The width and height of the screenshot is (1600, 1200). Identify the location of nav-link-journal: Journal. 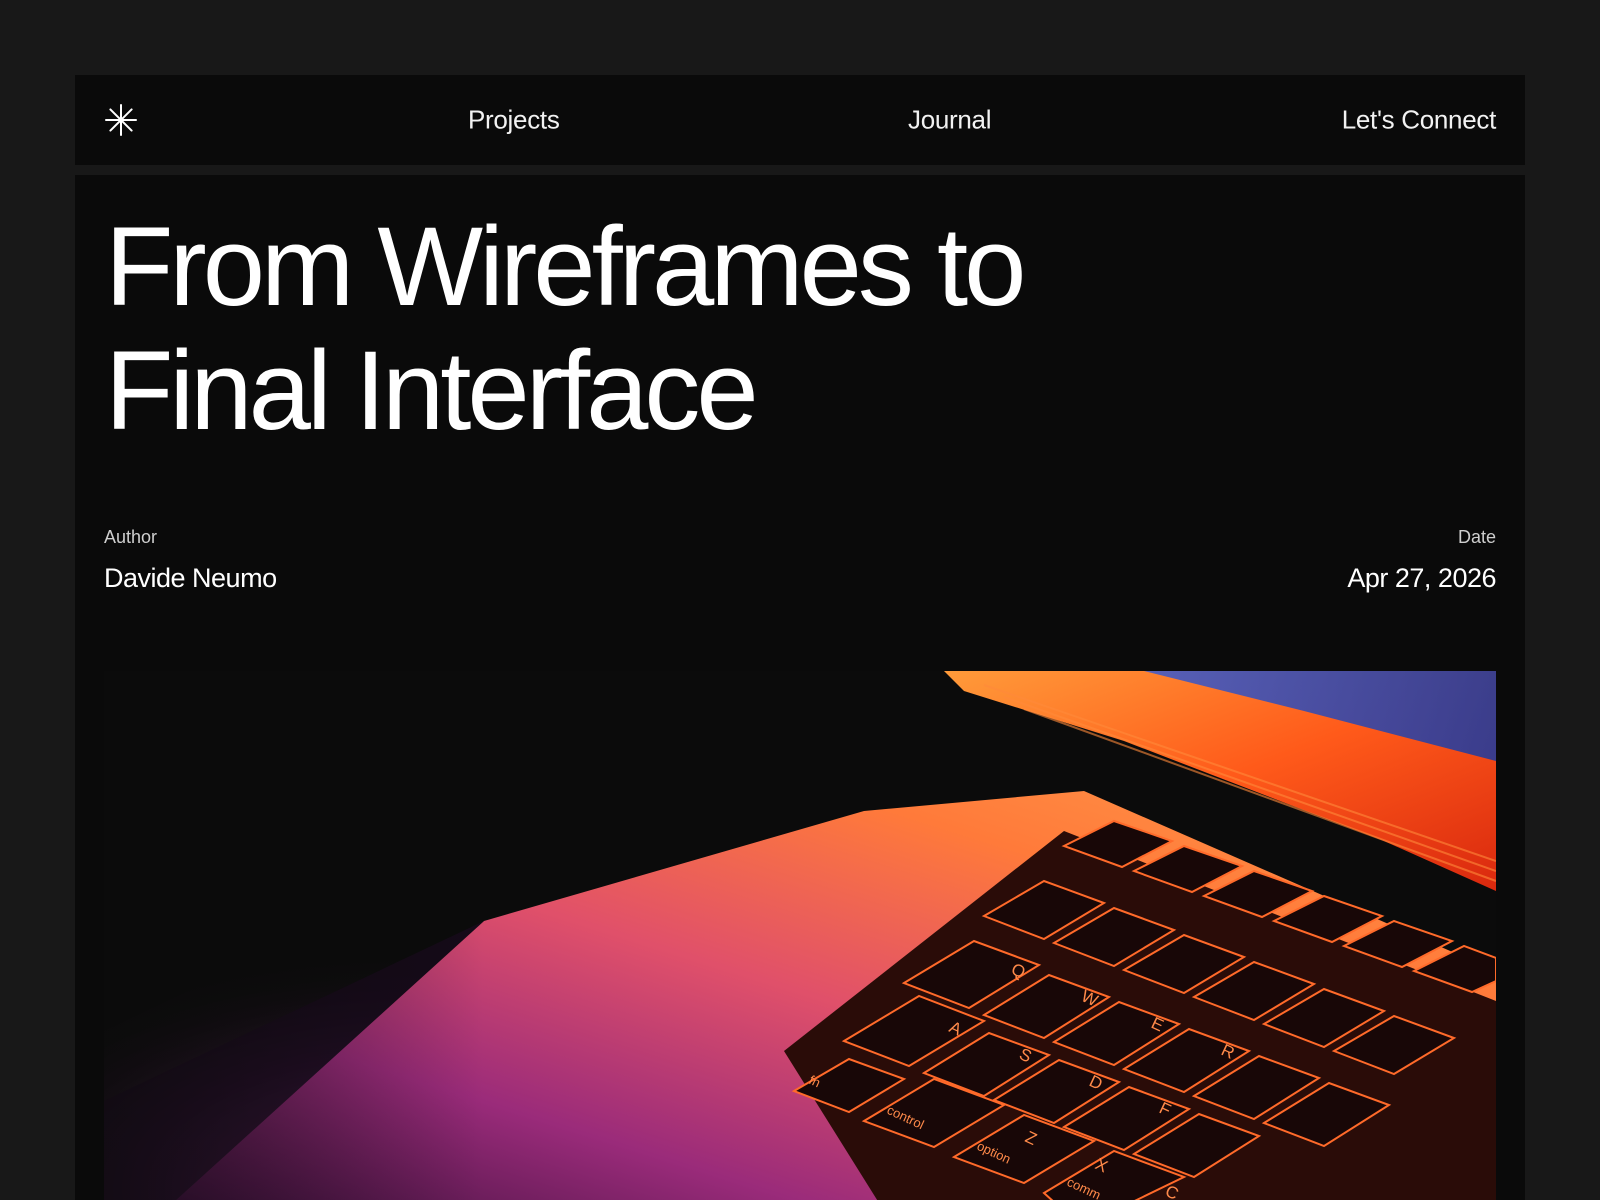
(949, 120).